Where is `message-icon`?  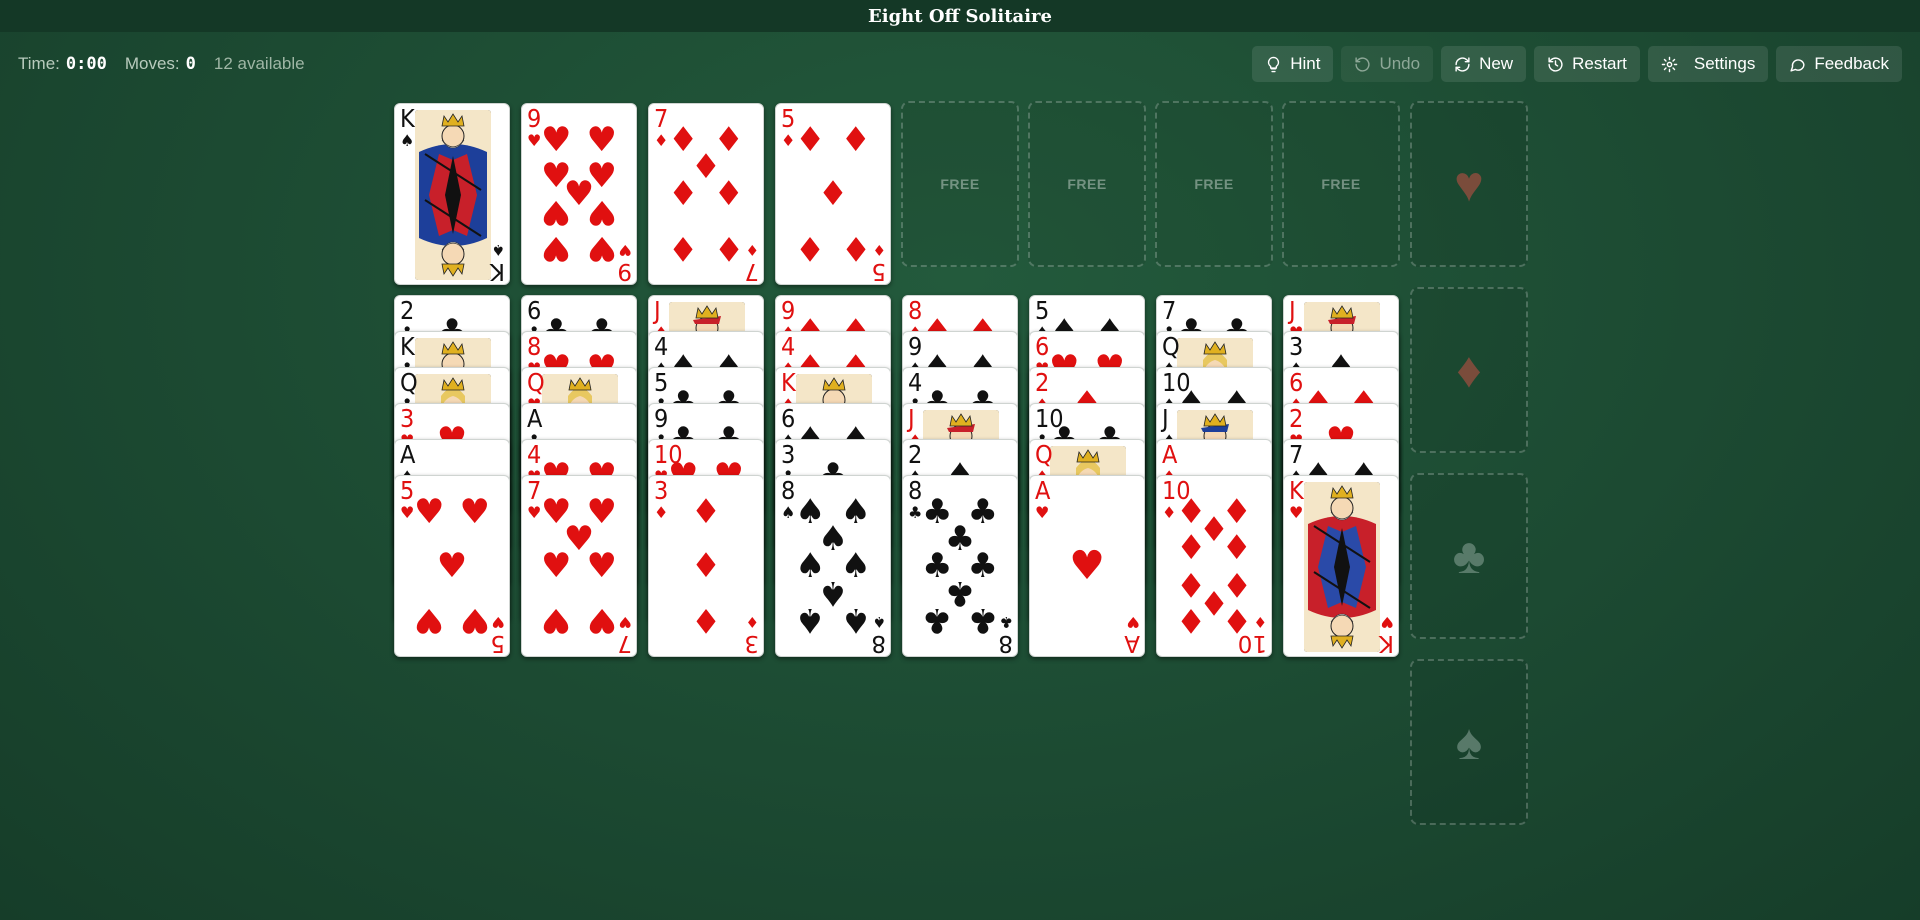 message-icon is located at coordinates (1797, 65).